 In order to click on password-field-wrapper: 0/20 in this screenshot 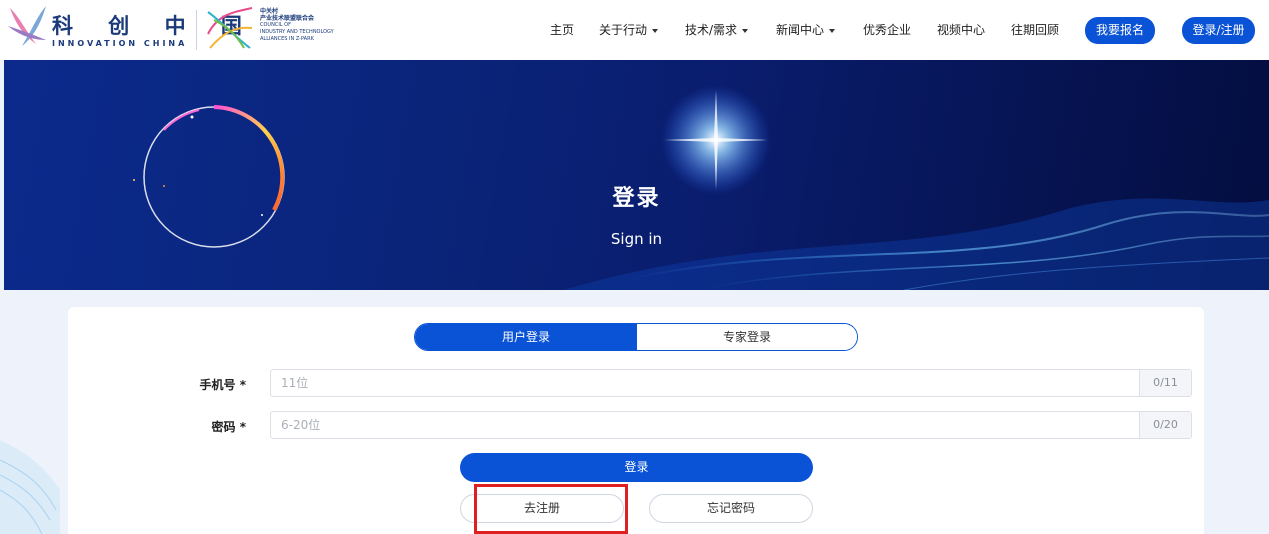, I will do `click(731, 425)`.